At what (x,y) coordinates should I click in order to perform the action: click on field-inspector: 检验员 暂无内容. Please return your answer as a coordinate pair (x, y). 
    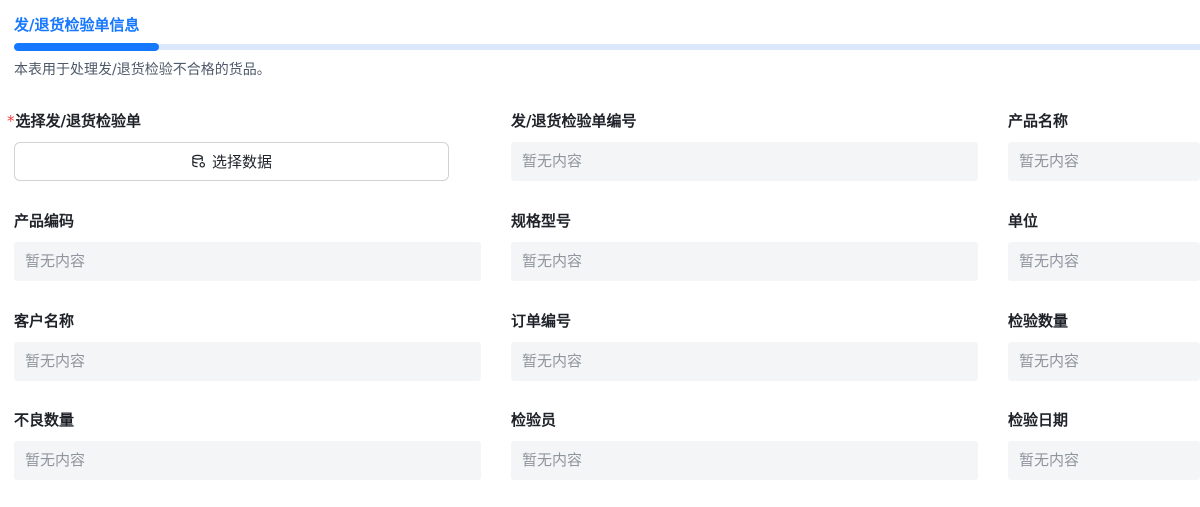
    Looking at the image, I should click on (744, 444).